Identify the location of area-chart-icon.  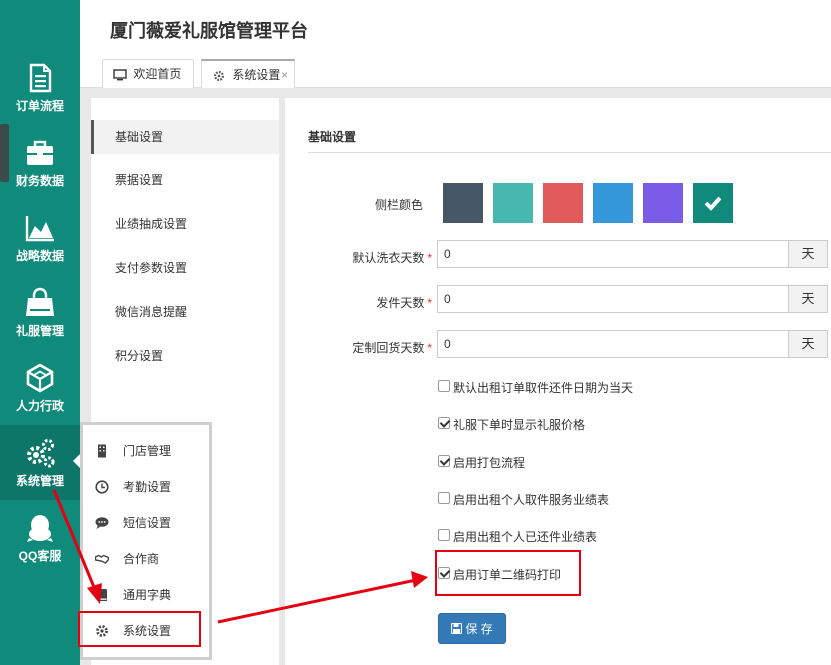
(39, 229).